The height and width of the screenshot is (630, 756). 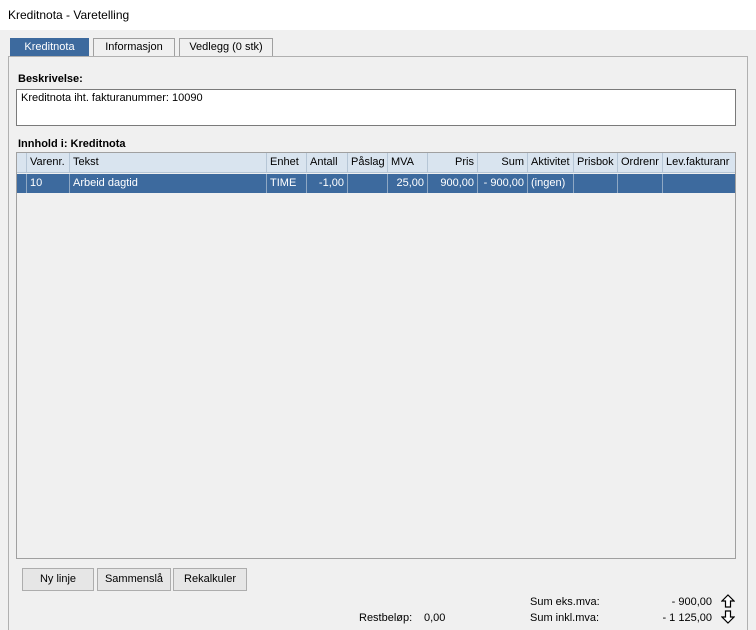 I want to click on content-label: Innhold i: Kreditnota, so click(x=72, y=144).